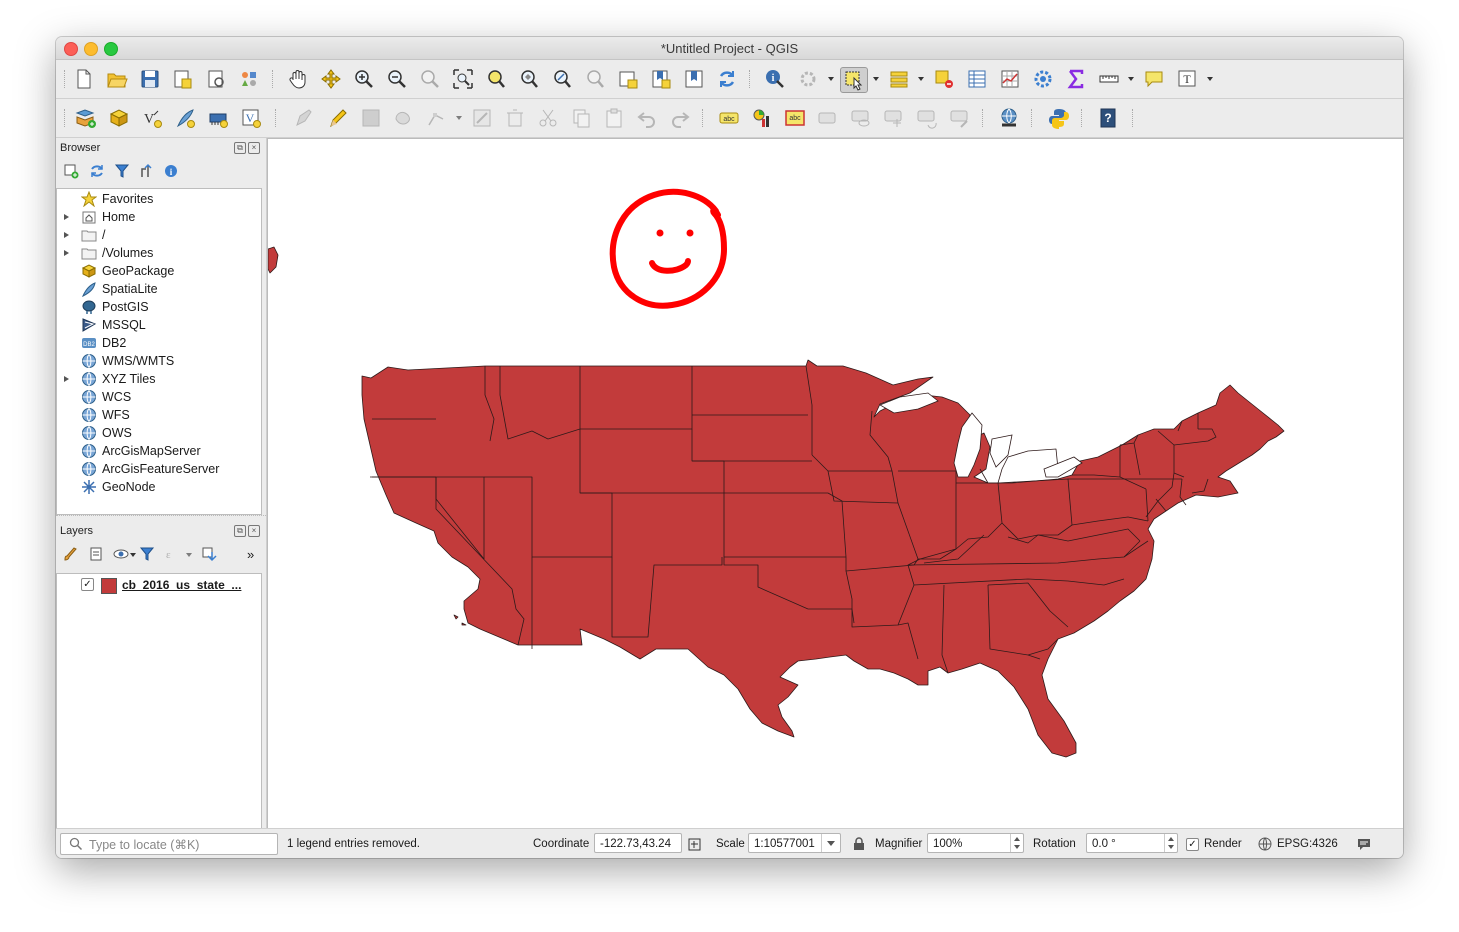 This screenshot has width=1459, height=932. What do you see at coordinates (614, 118) in the screenshot?
I see `paste-features-button` at bounding box center [614, 118].